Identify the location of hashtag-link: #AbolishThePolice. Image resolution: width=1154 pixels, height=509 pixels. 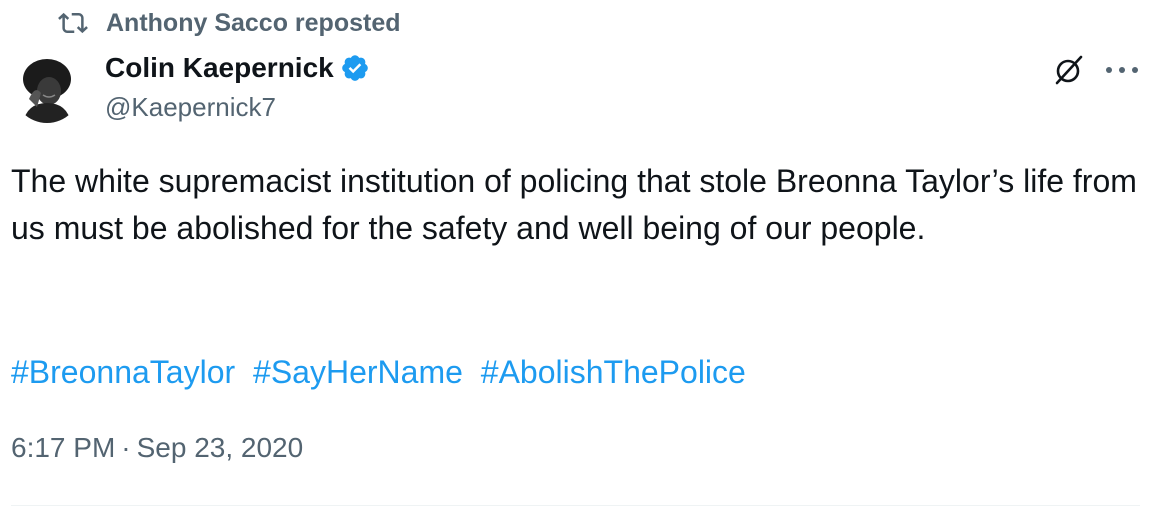
(613, 372).